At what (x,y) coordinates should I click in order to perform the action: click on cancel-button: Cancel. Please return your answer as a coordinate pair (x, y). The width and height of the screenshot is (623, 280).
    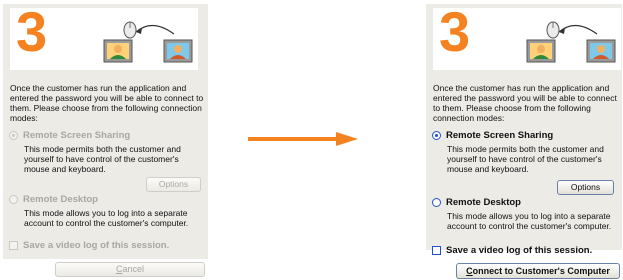
    Looking at the image, I should click on (130, 269).